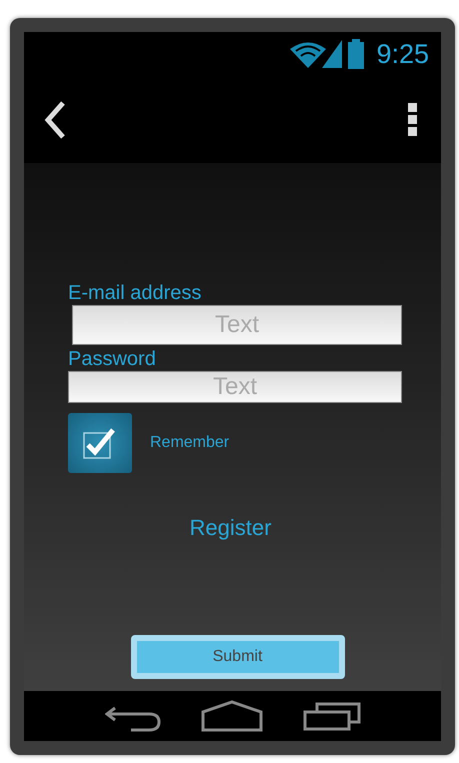  Describe the element at coordinates (356, 54) in the screenshot. I see `battery-icon` at that location.